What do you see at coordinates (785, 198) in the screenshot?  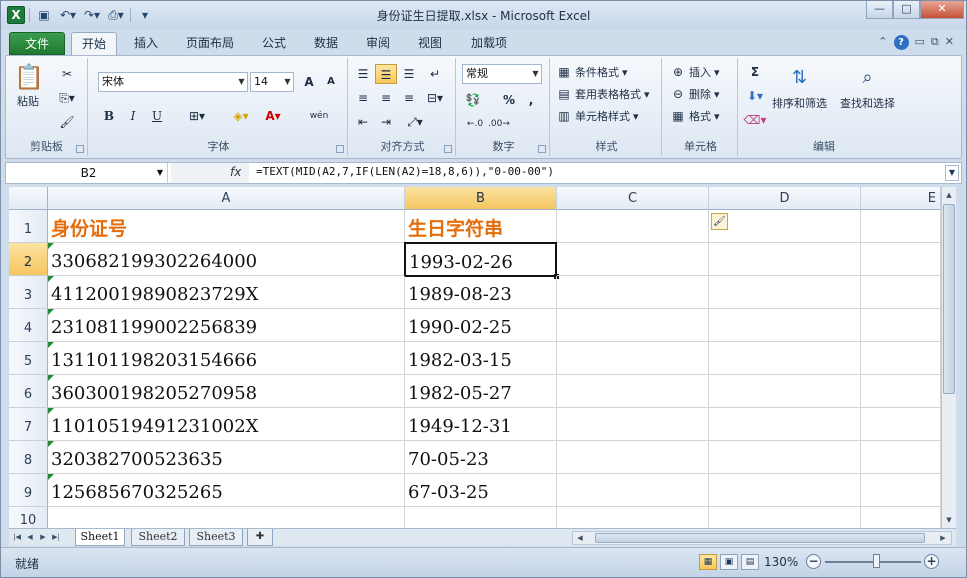 I see `column-header-d: D` at bounding box center [785, 198].